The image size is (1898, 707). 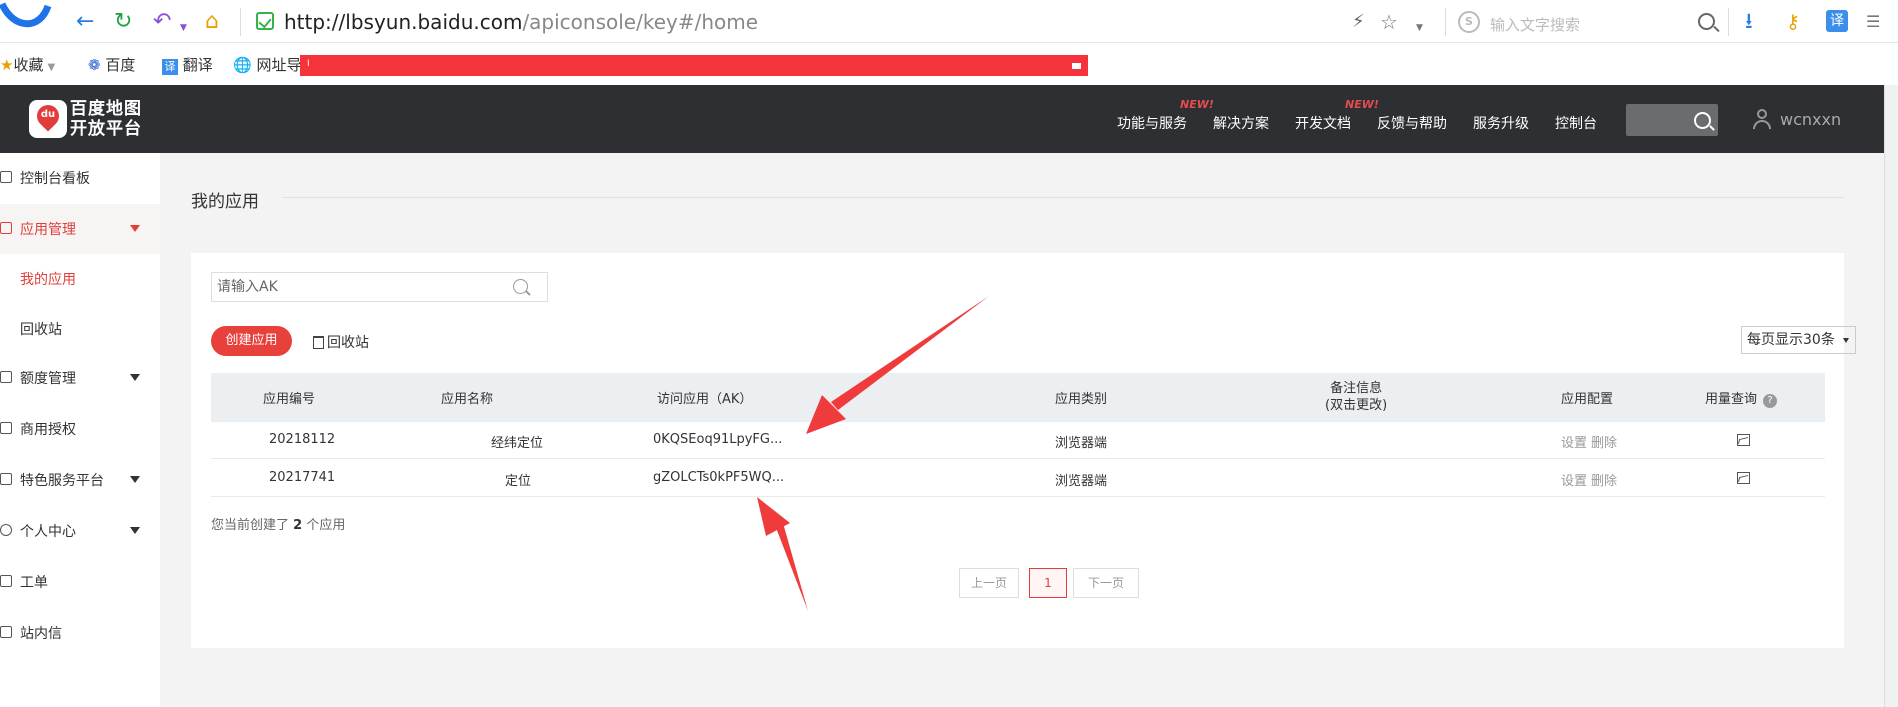 I want to click on bookmark-baidu: ❁ 百度, so click(x=111, y=64).